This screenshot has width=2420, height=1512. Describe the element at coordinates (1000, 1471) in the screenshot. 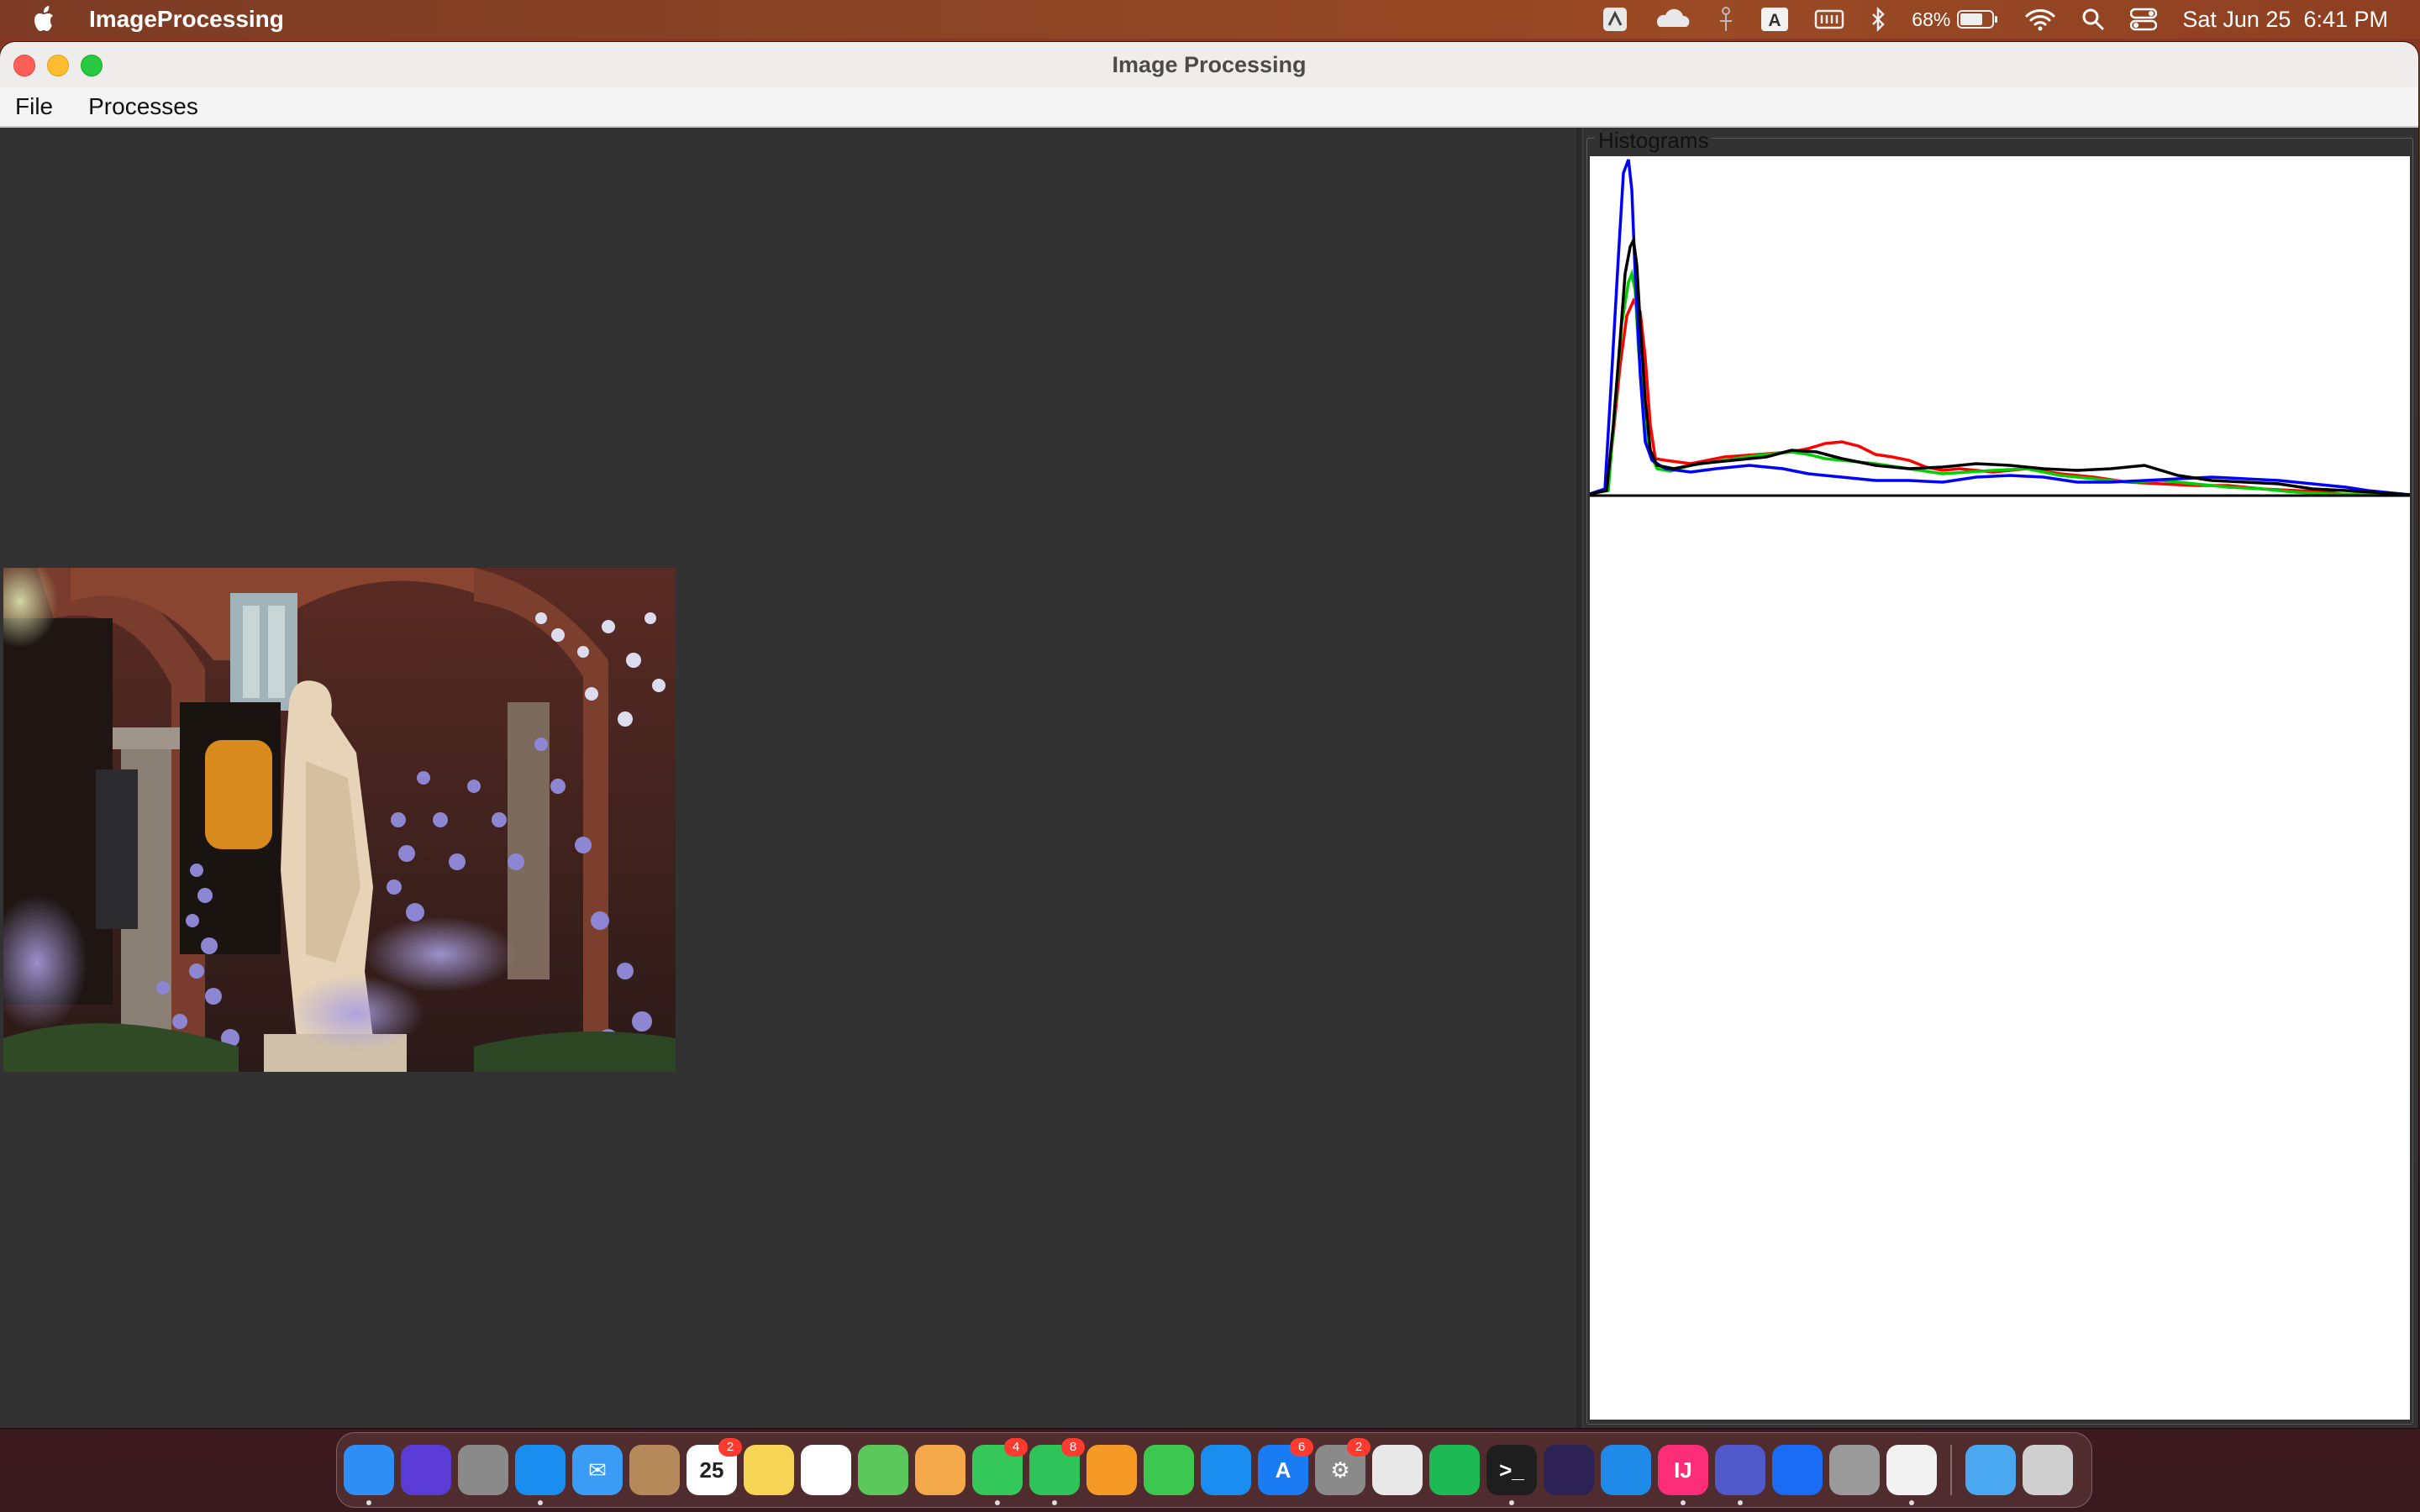

I see `messages-dock-icon: 4` at that location.